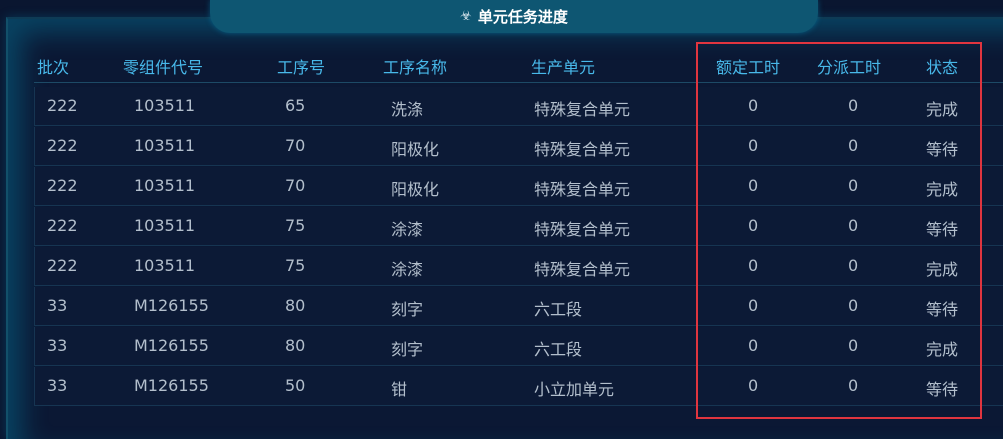 The image size is (1003, 439). What do you see at coordinates (415, 66) in the screenshot?
I see `header-op-name: 工序名称` at bounding box center [415, 66].